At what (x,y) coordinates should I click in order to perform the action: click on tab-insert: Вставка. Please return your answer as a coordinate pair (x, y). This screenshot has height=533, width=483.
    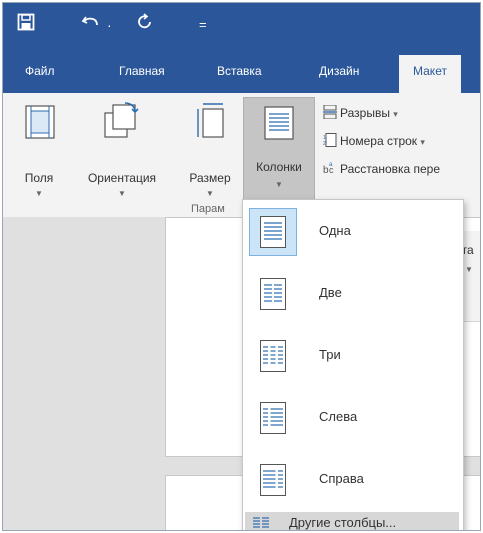
    Looking at the image, I should click on (239, 71).